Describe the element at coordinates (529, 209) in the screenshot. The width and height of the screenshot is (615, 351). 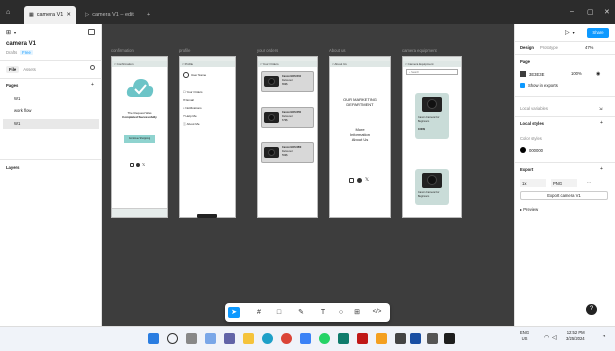
I see `preview-toggle: ▸ Preview` at that location.